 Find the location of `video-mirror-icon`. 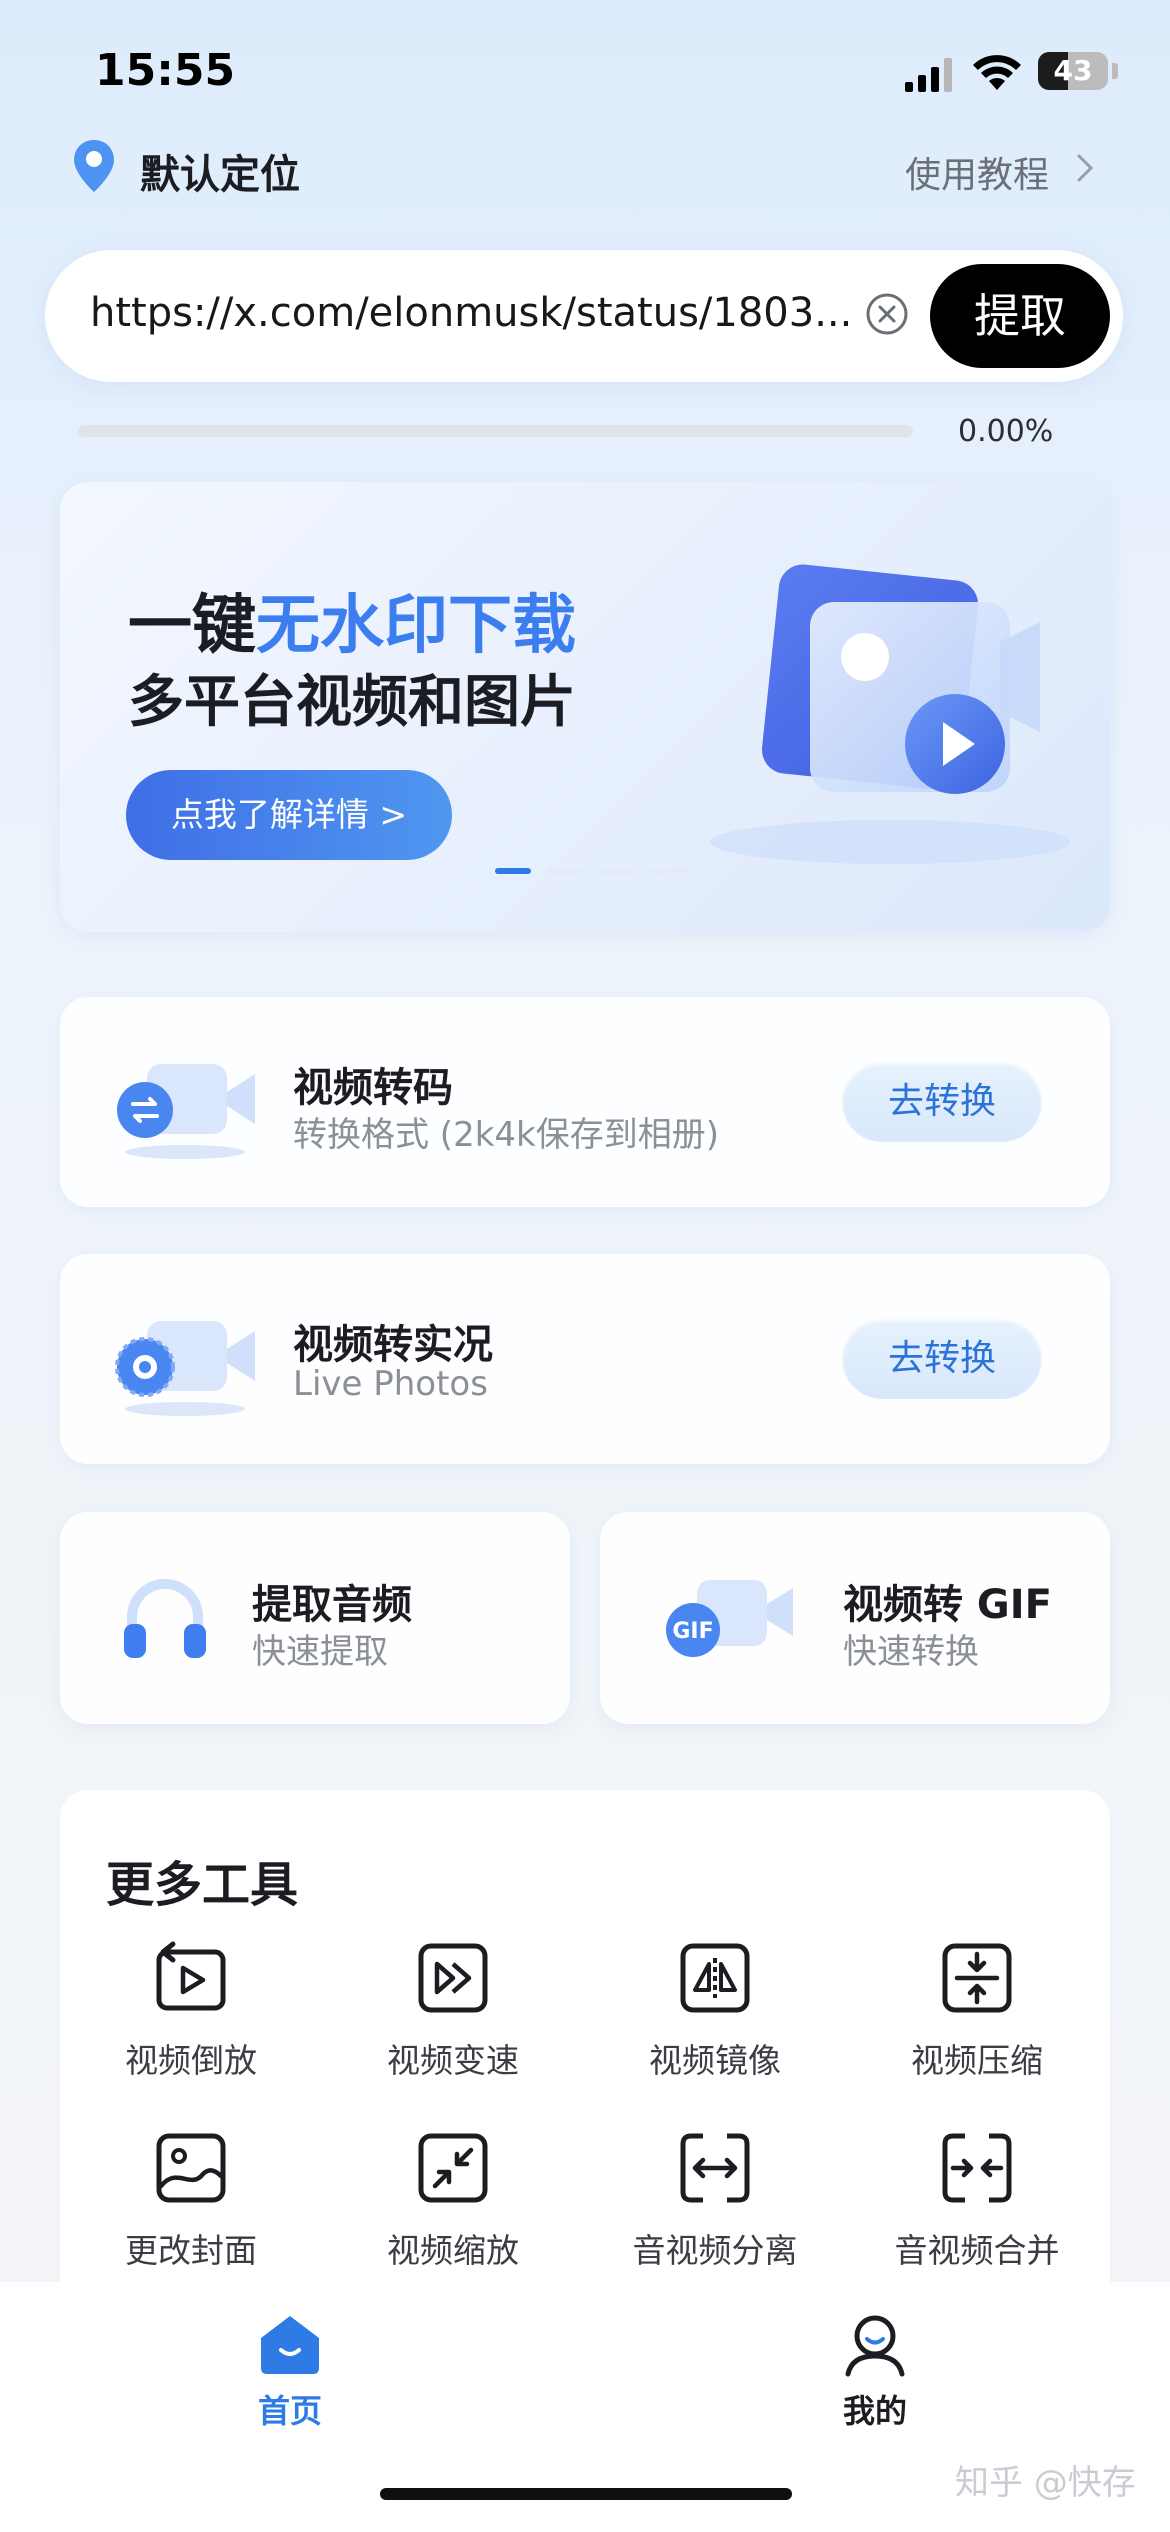

video-mirror-icon is located at coordinates (715, 1978).